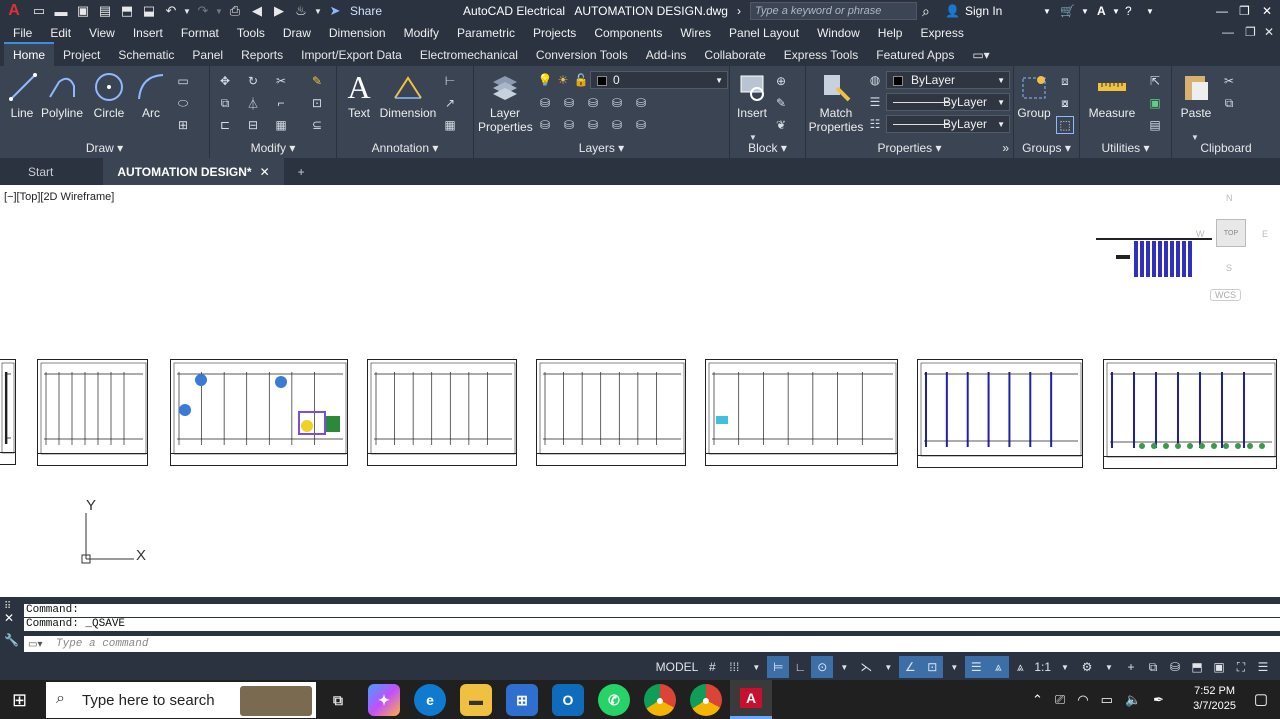  Describe the element at coordinates (659, 80) in the screenshot. I see `current-layer-dropdown: 0 ▼` at that location.